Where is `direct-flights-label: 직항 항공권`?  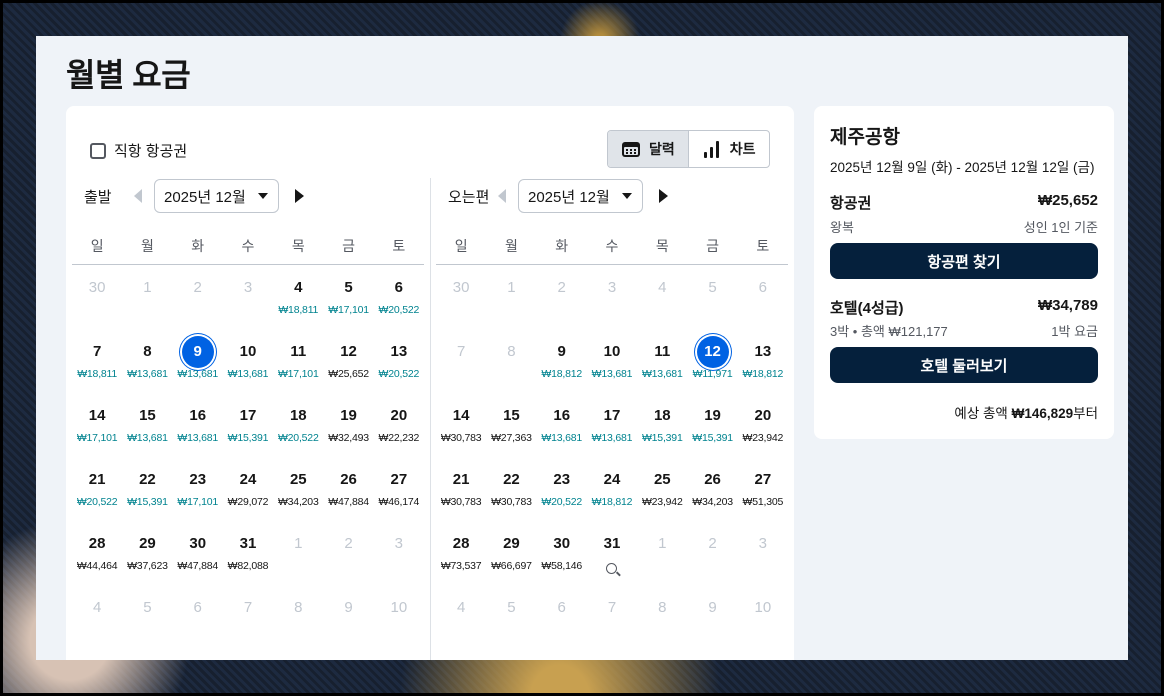 direct-flights-label: 직항 항공권 is located at coordinates (151, 151).